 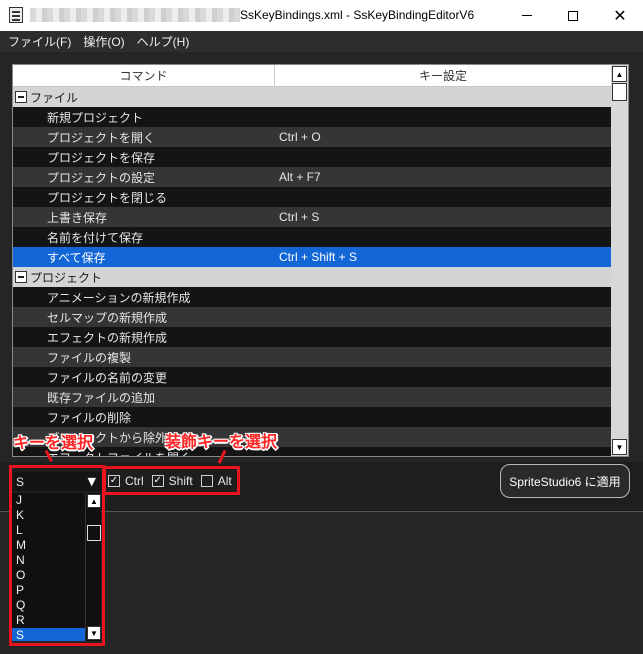 I want to click on key-cell: Ctrl + S, so click(x=299, y=217).